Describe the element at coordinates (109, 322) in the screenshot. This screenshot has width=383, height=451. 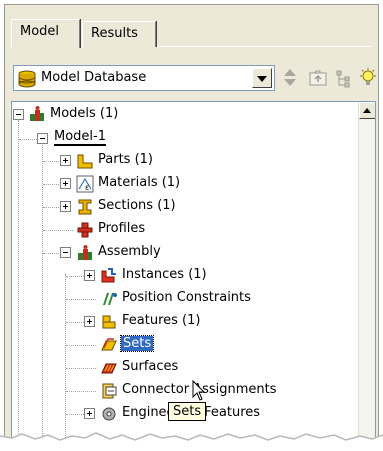
I see `features-icon` at that location.